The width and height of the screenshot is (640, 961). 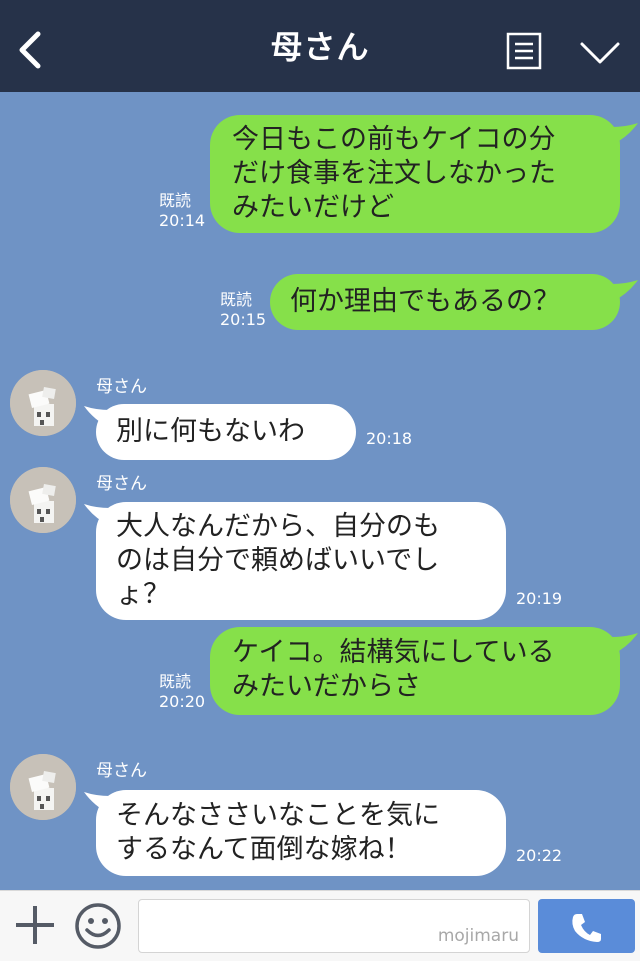 I want to click on message-bubble-sent: 今日もこの前もケイコの分 だけ食事を注文しなかった みたいだけど, so click(x=415, y=174).